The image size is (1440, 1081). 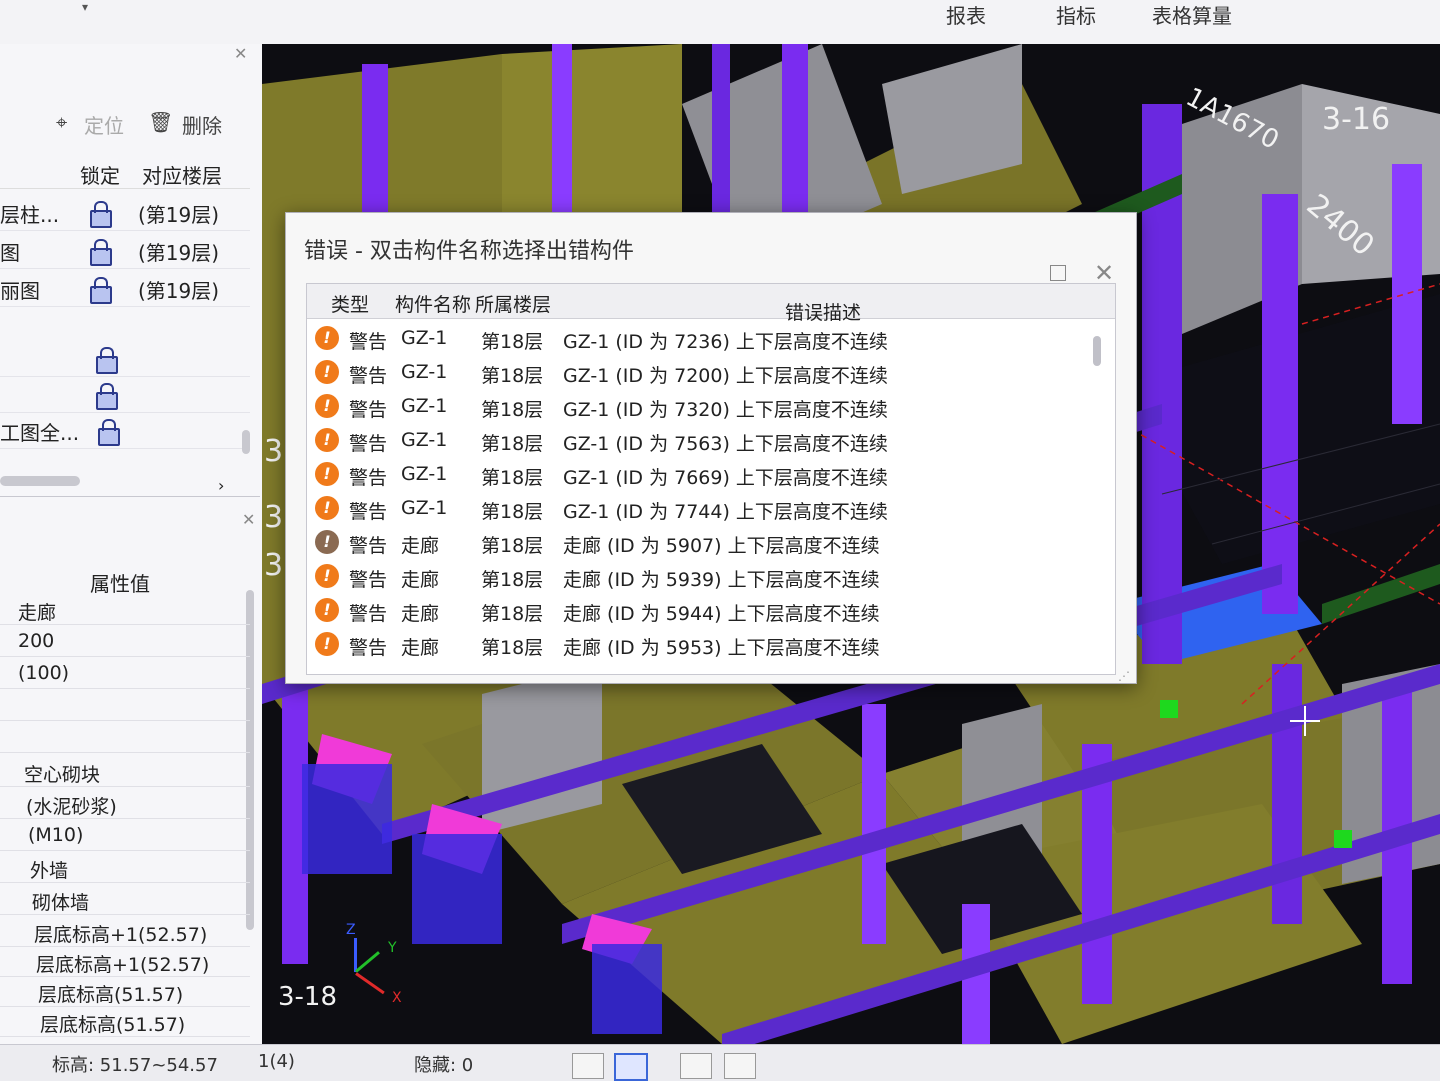 What do you see at coordinates (125, 609) in the screenshot?
I see `property-row: 走廊` at bounding box center [125, 609].